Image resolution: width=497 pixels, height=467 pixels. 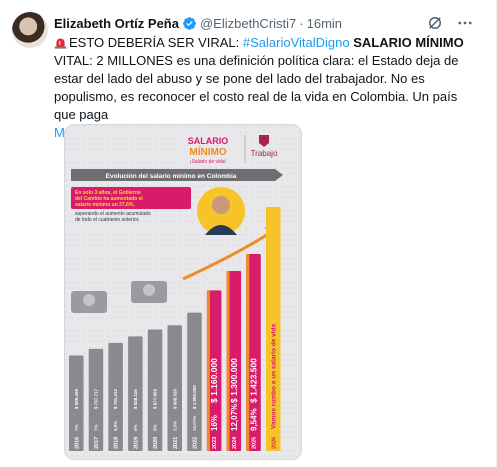 What do you see at coordinates (171, 176) in the screenshot?
I see `banner-title: Evolución del salario mínimo en Colombia` at bounding box center [171, 176].